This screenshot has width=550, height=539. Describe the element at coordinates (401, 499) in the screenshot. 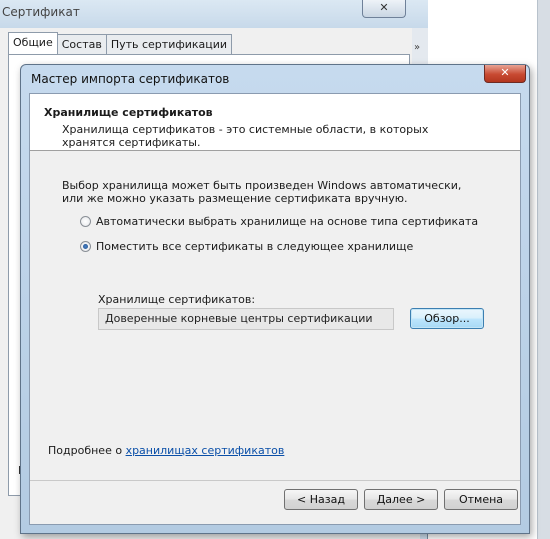

I see `next-button: Далее >` at that location.